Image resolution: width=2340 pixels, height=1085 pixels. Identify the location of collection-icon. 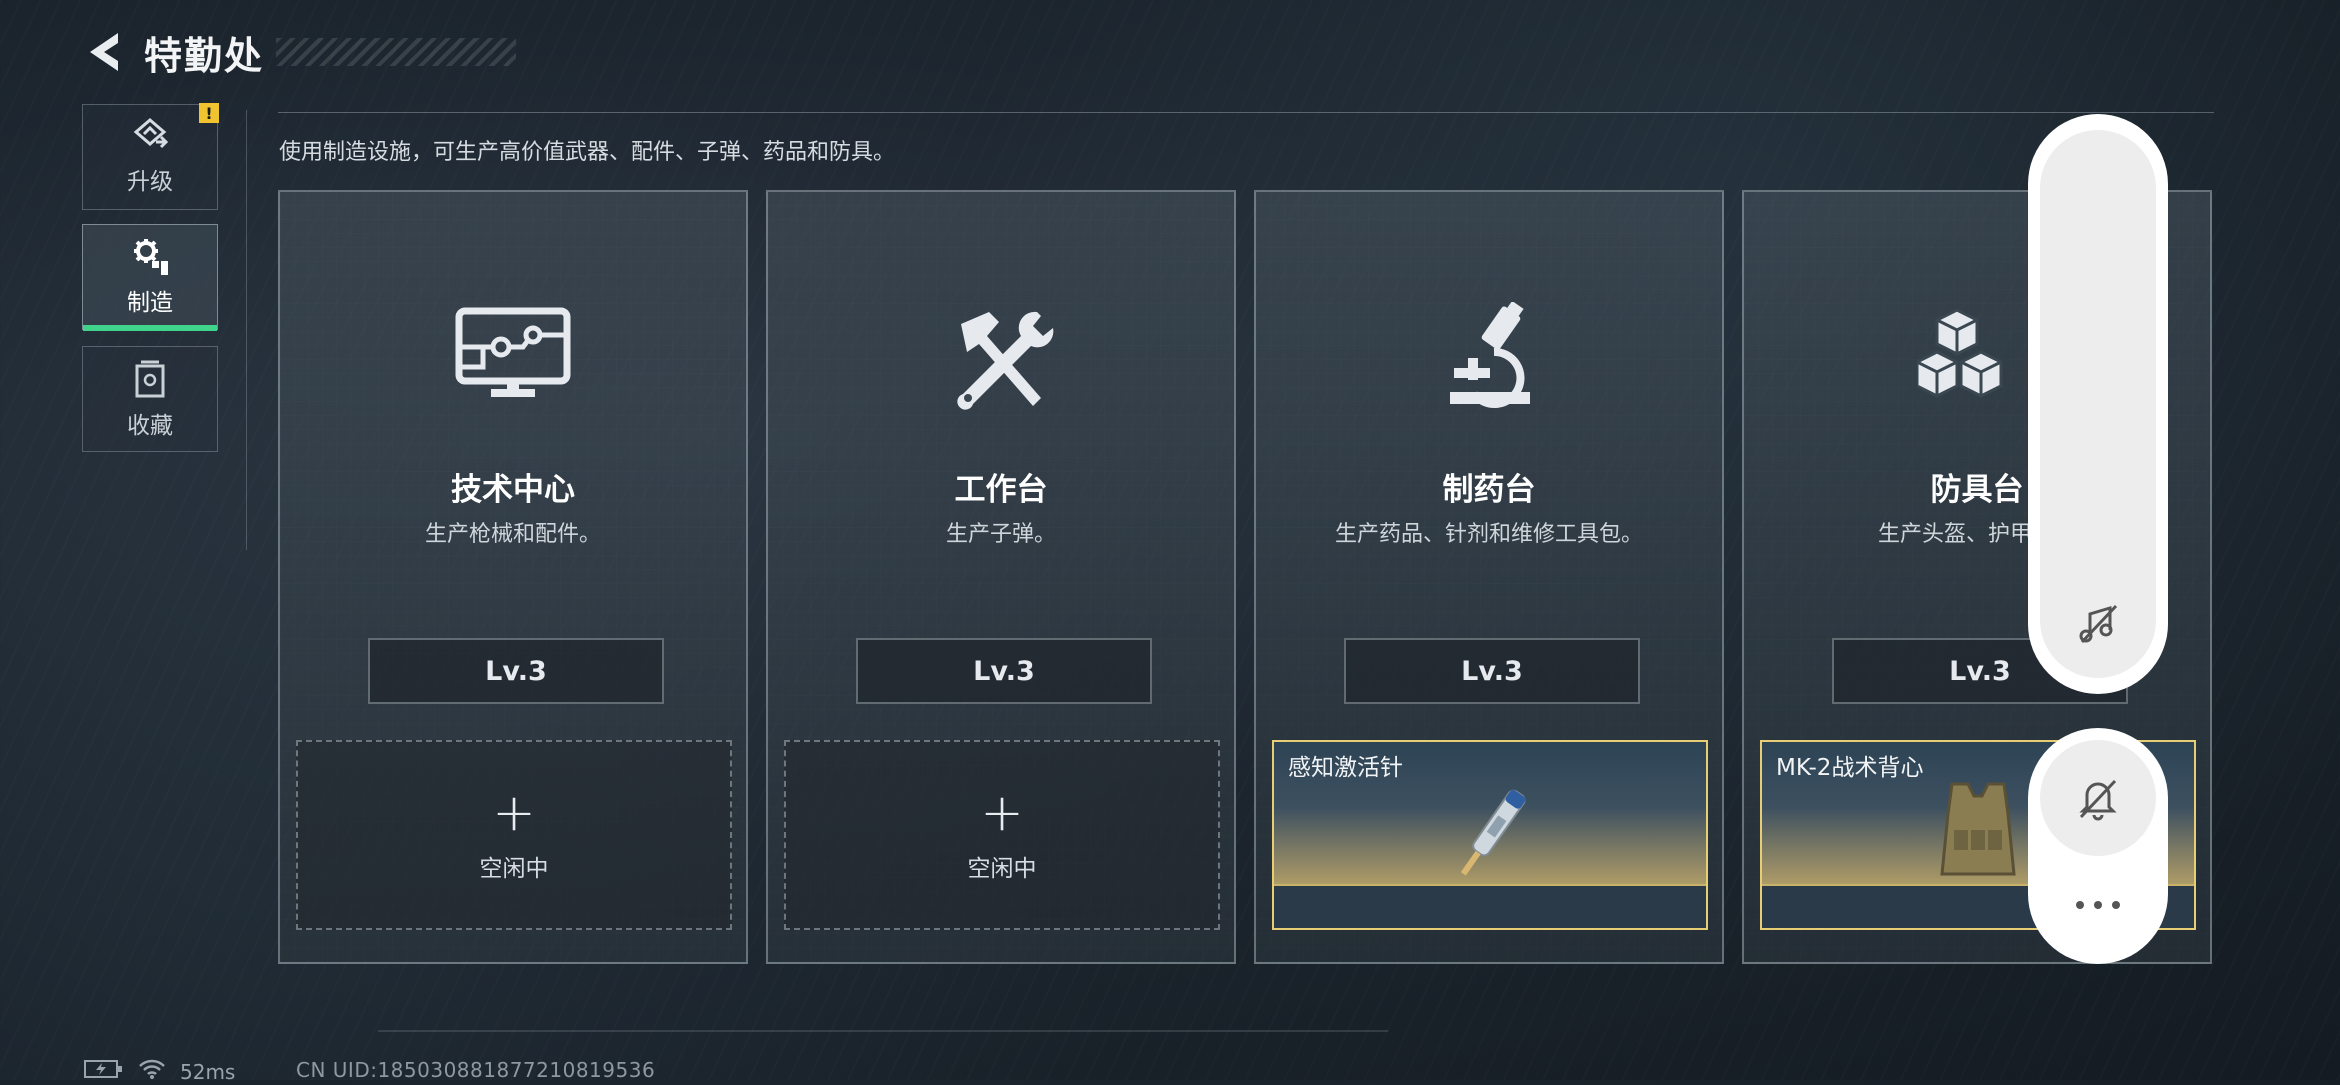
(150, 379).